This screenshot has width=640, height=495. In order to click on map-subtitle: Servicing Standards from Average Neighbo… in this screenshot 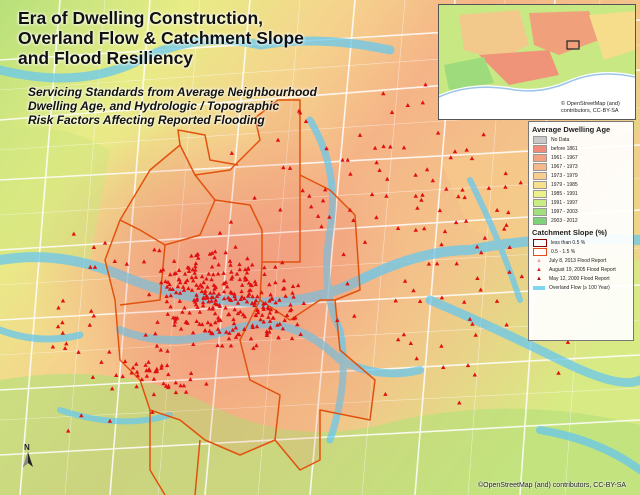, I will do `click(173, 106)`.